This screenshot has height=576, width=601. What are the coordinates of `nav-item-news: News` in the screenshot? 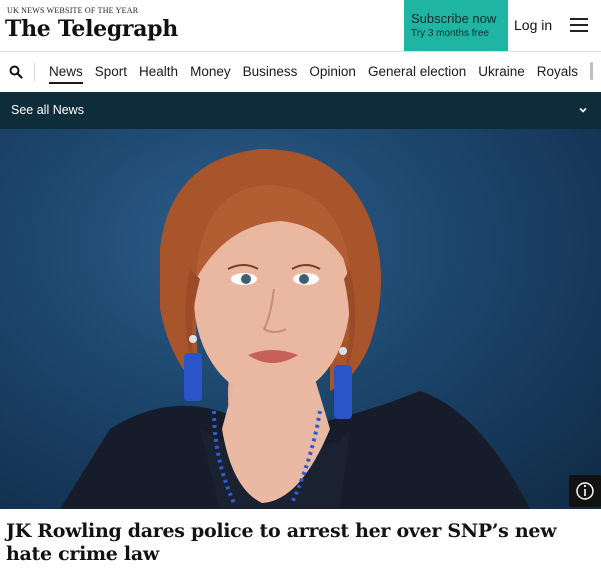 It's located at (66, 72).